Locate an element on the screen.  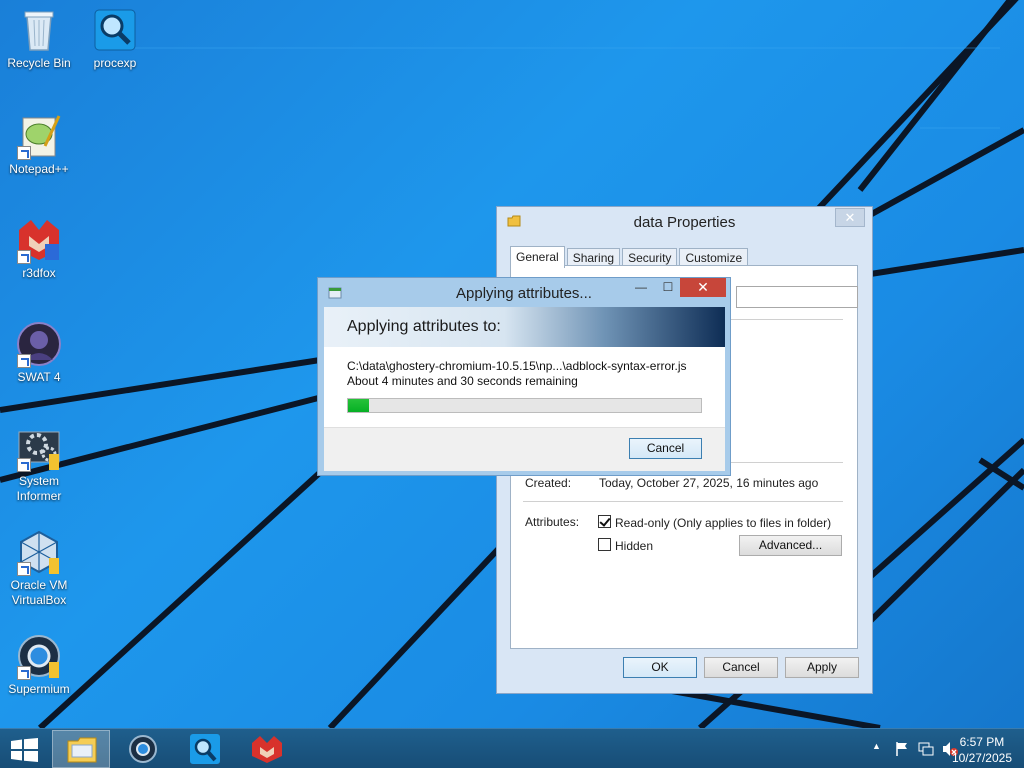
tab-general: General is located at coordinates (537, 257).